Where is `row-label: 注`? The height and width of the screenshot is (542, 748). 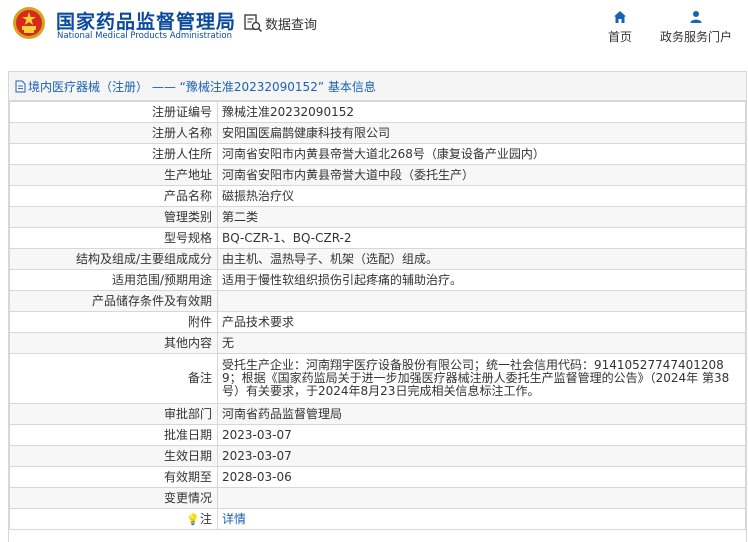
row-label: 注 is located at coordinates (205, 518).